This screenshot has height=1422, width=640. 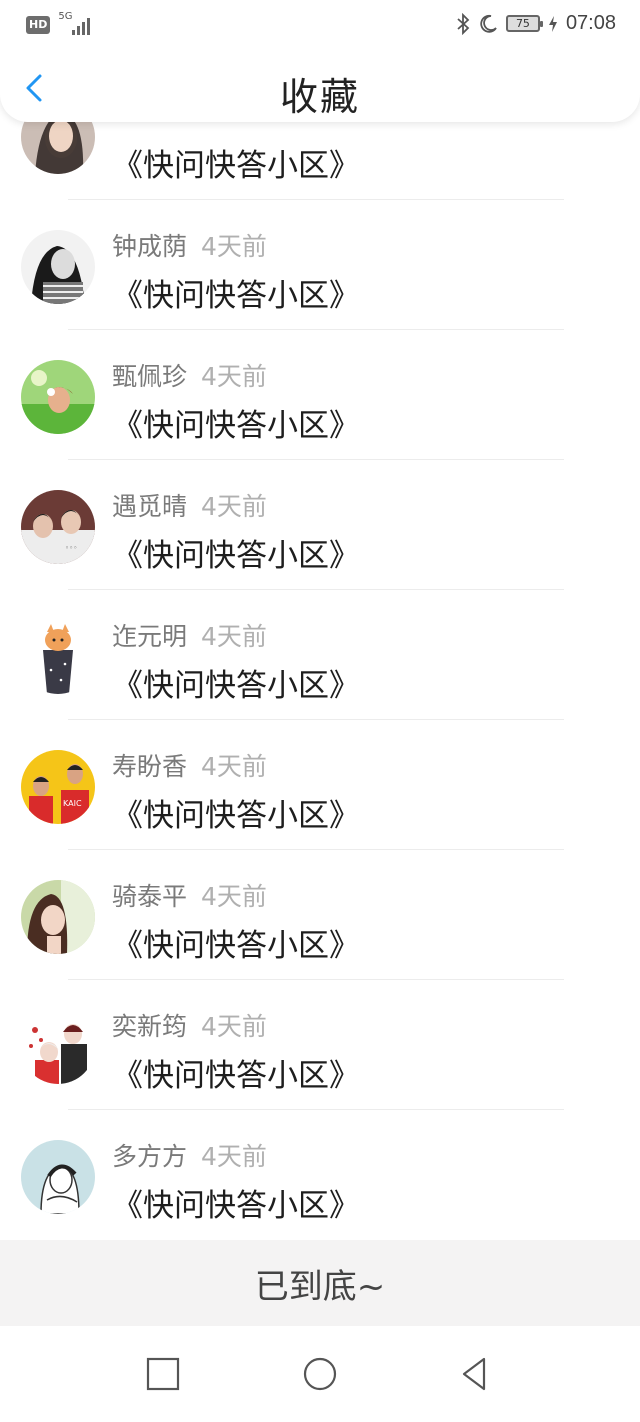 I want to click on clock: 07:08, so click(x=590, y=23).